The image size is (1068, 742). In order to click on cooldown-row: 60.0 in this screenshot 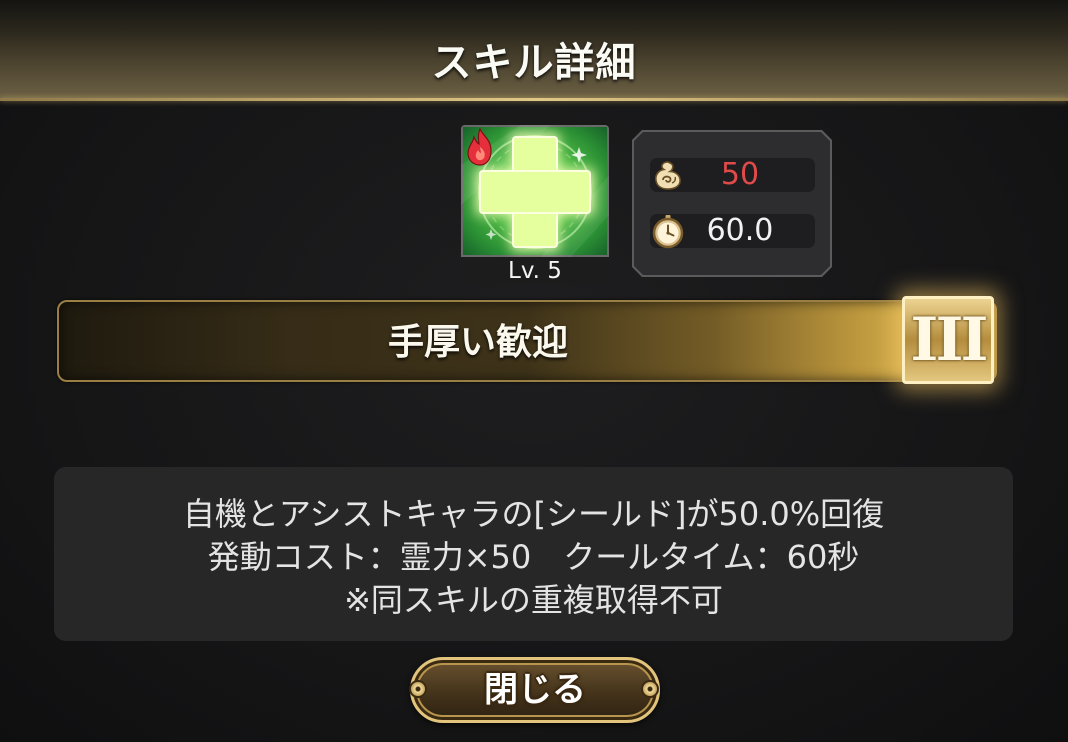, I will do `click(732, 231)`.